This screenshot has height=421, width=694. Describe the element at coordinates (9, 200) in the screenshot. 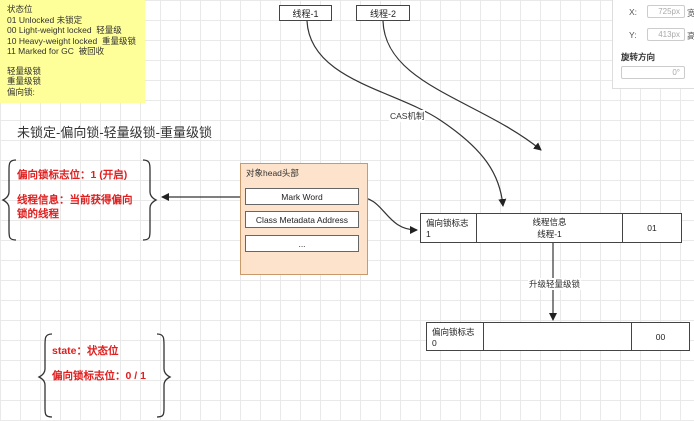

I see `left-brace-top` at that location.